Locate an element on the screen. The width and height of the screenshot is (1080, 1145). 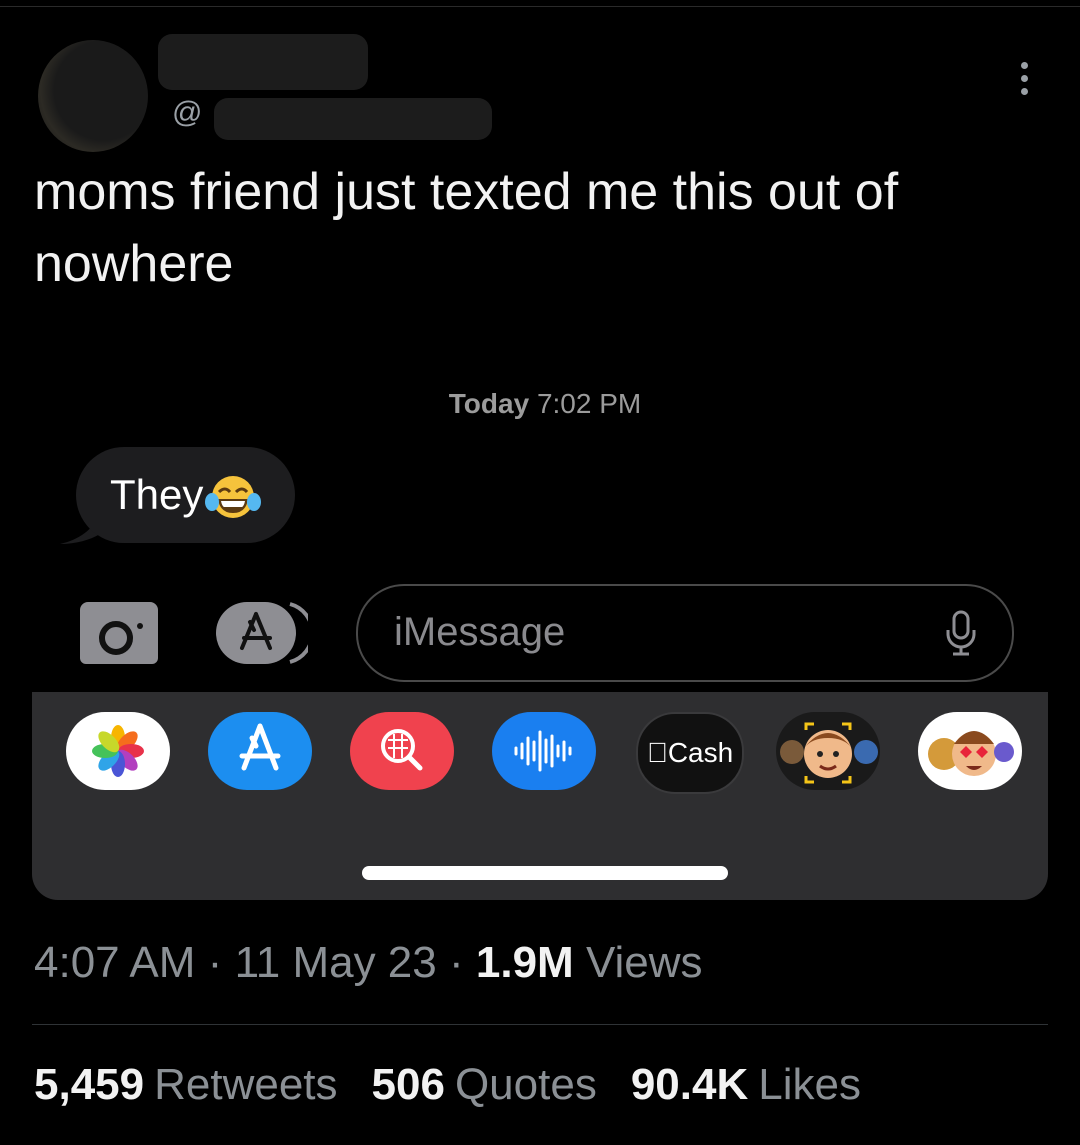
tweet-date: 11 May 23 is located at coordinates (336, 962).